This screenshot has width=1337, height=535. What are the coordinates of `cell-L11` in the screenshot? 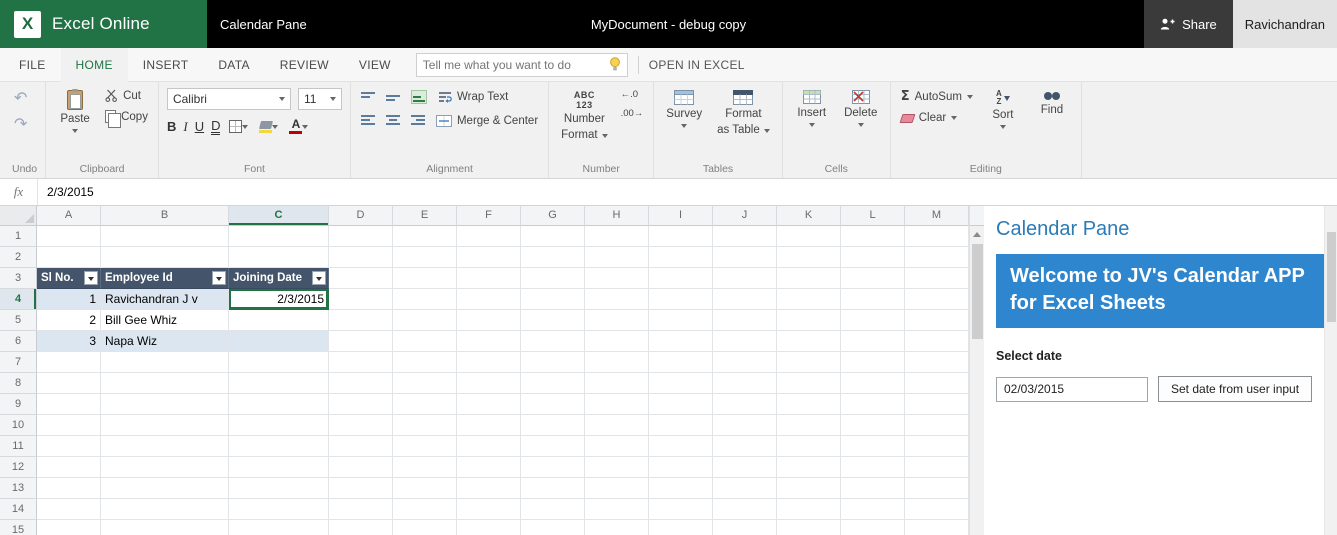 It's located at (873, 446).